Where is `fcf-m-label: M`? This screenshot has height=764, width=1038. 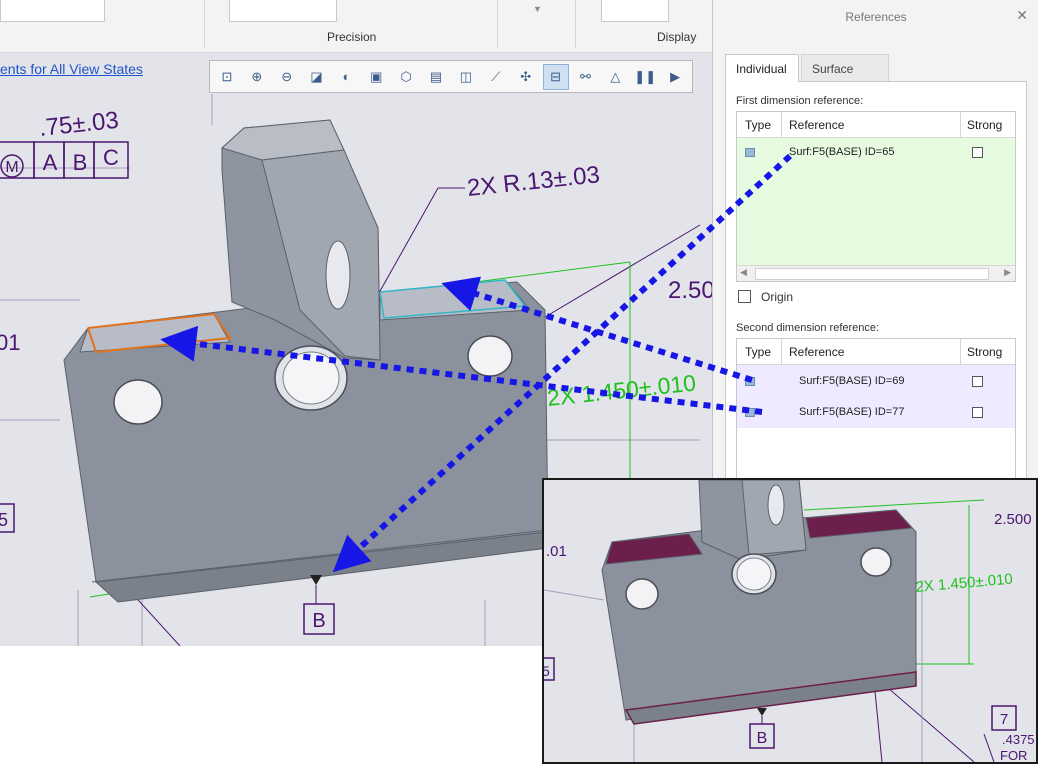
fcf-m-label: M is located at coordinates (11, 167).